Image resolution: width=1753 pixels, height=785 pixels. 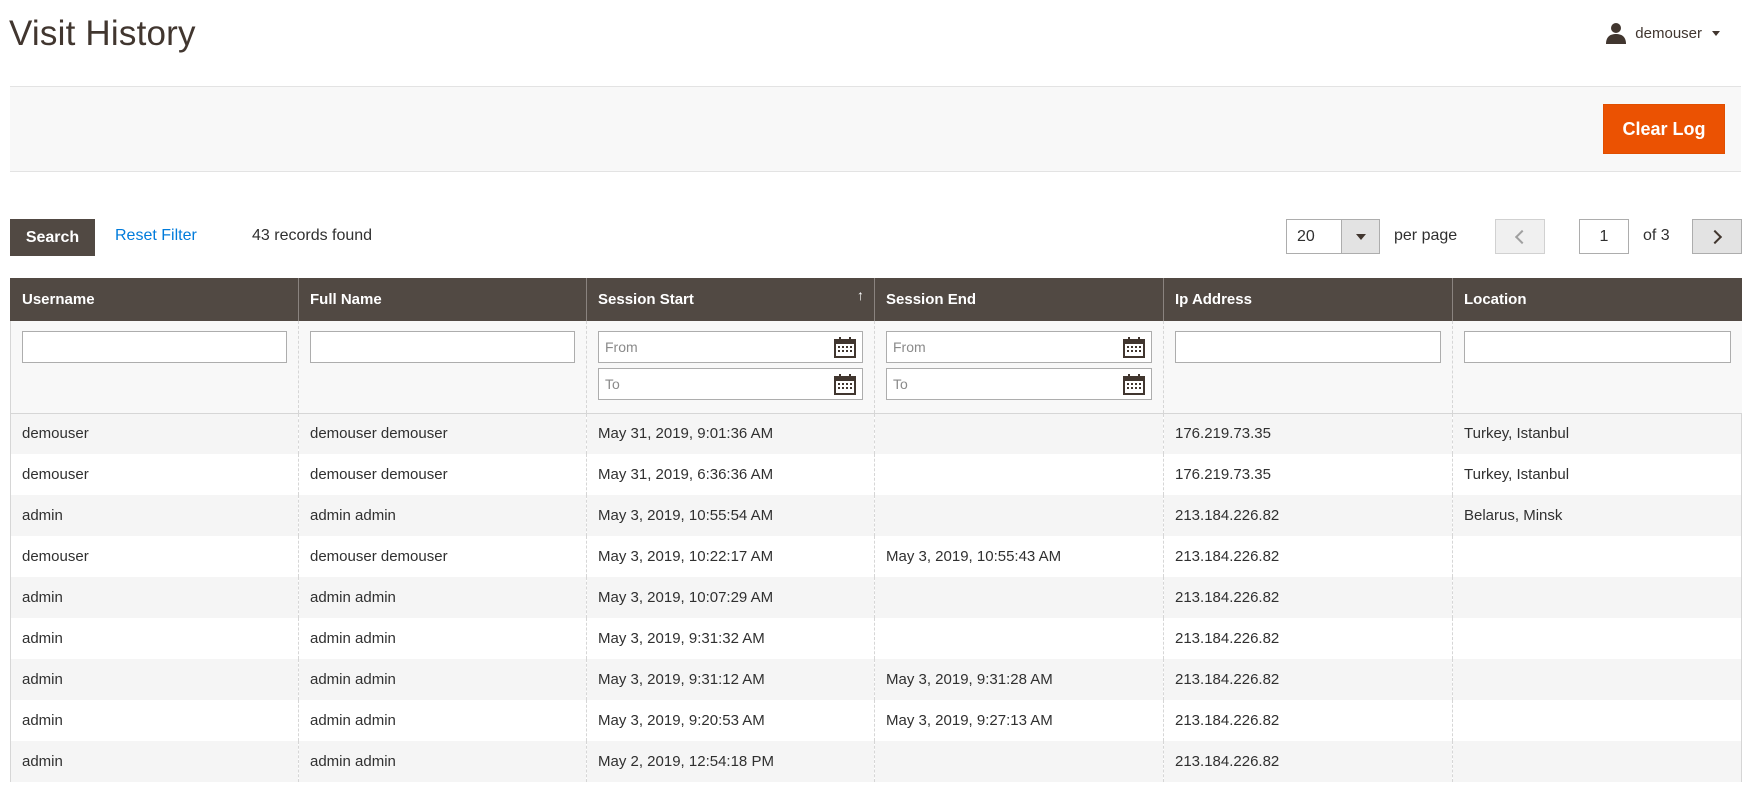 What do you see at coordinates (1616, 33) in the screenshot?
I see `user-icon` at bounding box center [1616, 33].